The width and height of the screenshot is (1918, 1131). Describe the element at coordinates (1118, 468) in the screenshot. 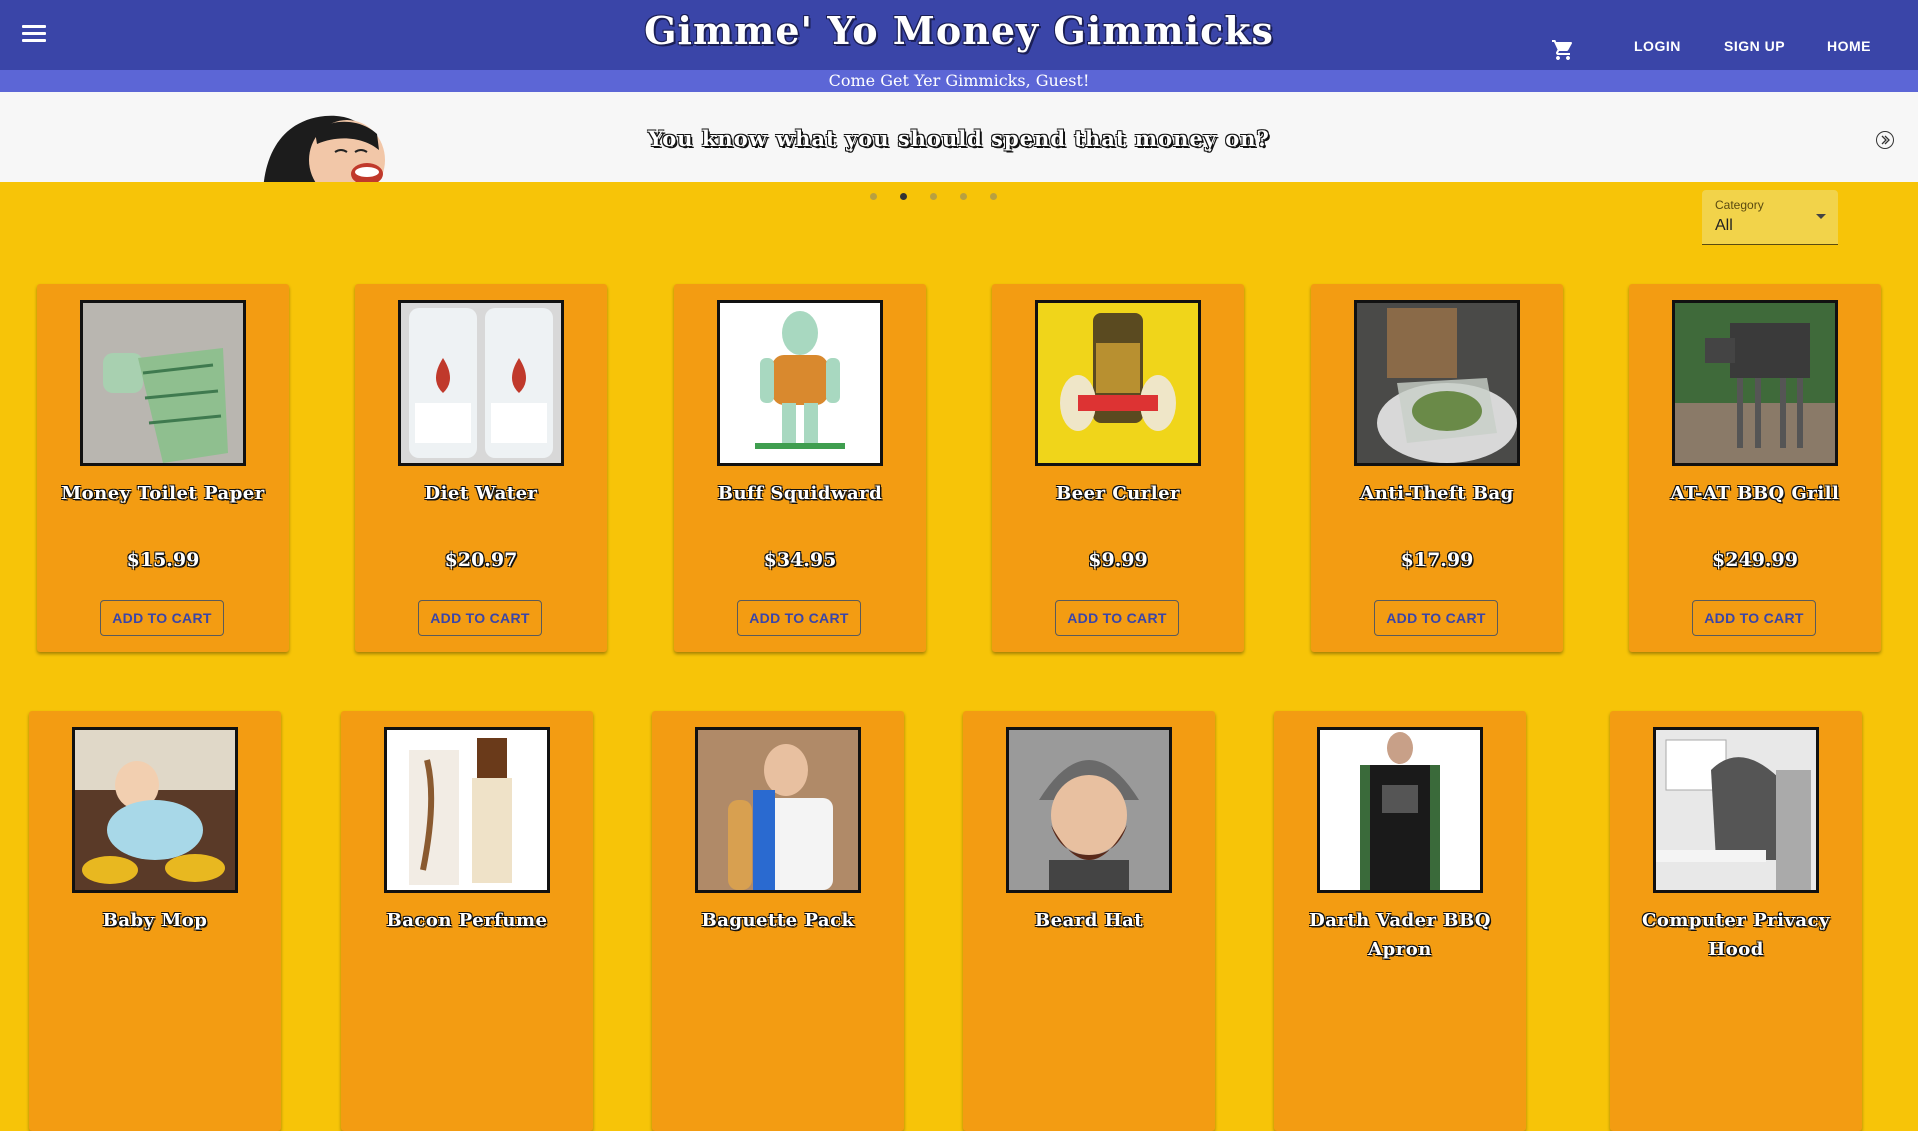

I see `product-card: Beer Curler $9.99 ADD TO CART` at that location.